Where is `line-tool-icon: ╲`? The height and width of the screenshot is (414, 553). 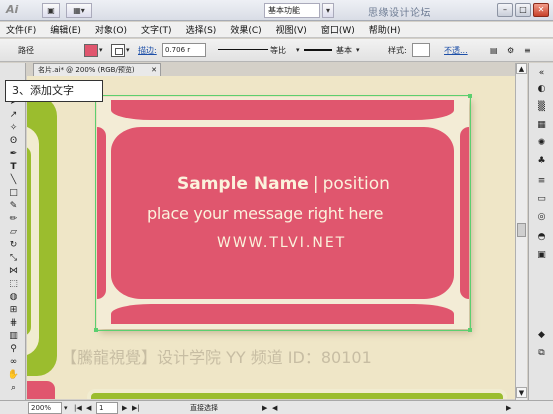
line-tool-icon: ╲ is located at coordinates (13, 180).